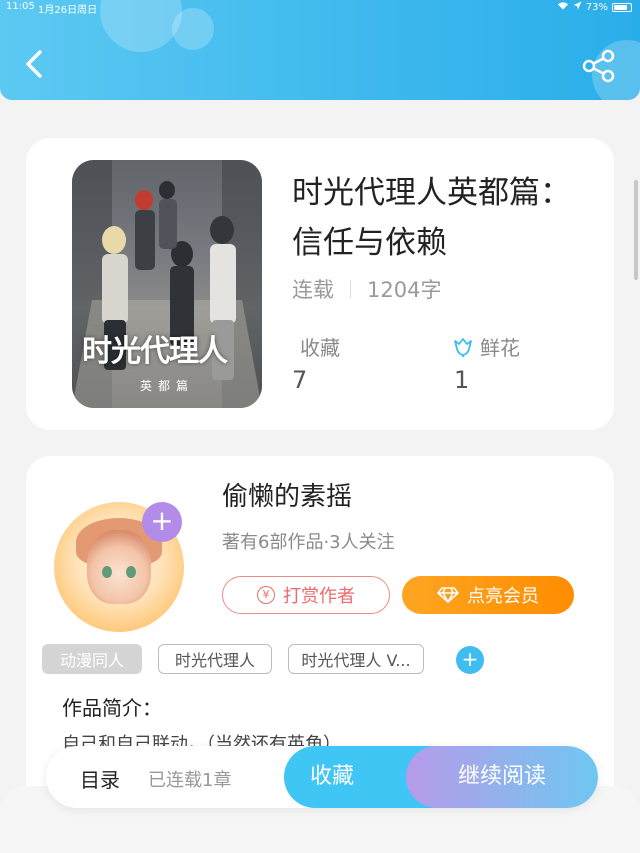 This screenshot has width=640, height=853. I want to click on location-icon, so click(577, 7).